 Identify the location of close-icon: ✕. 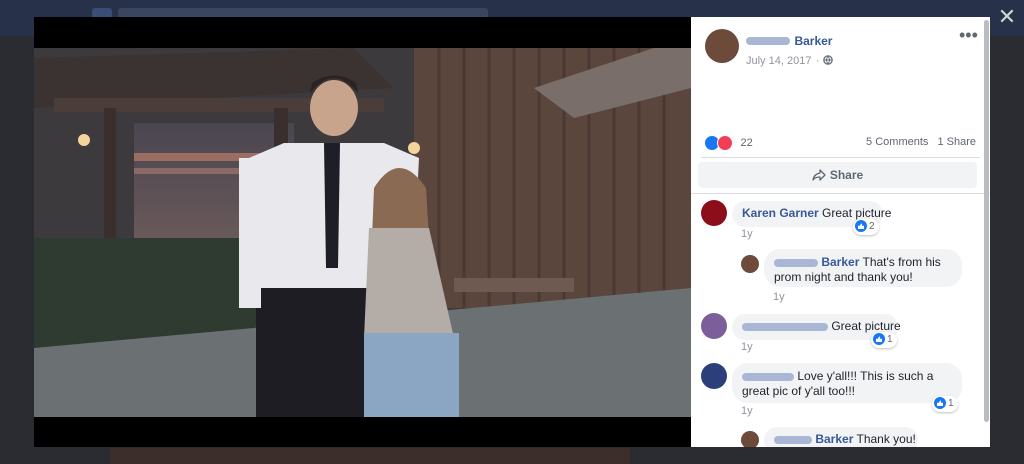
(1007, 17).